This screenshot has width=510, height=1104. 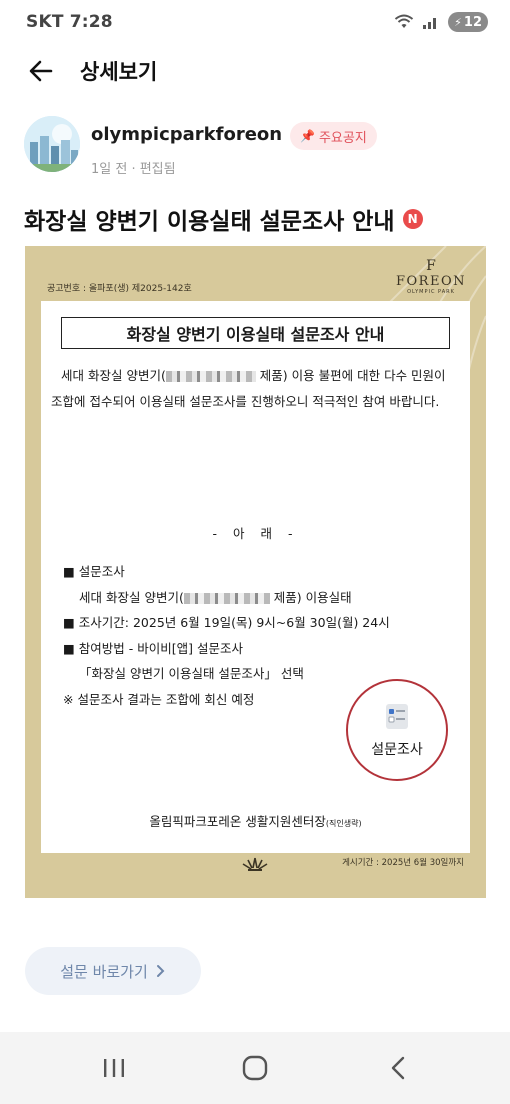 I want to click on chevron-right-icon, so click(x=160, y=971).